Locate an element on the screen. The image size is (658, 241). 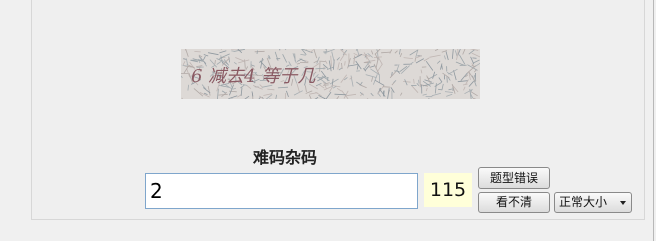
chevron-down-icon is located at coordinates (623, 203).